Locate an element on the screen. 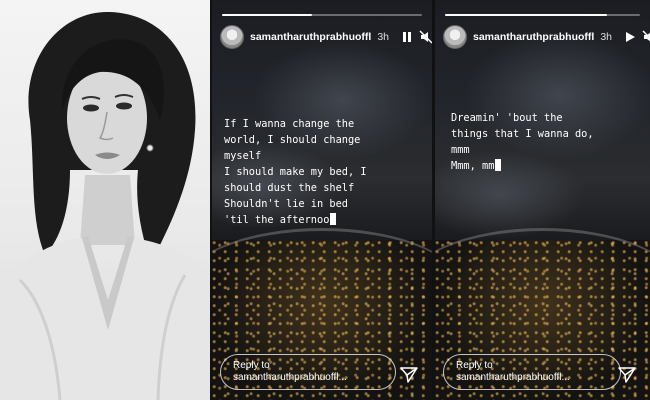 This screenshot has width=650, height=400. caption-line: I should make my bed, I is located at coordinates (295, 172).